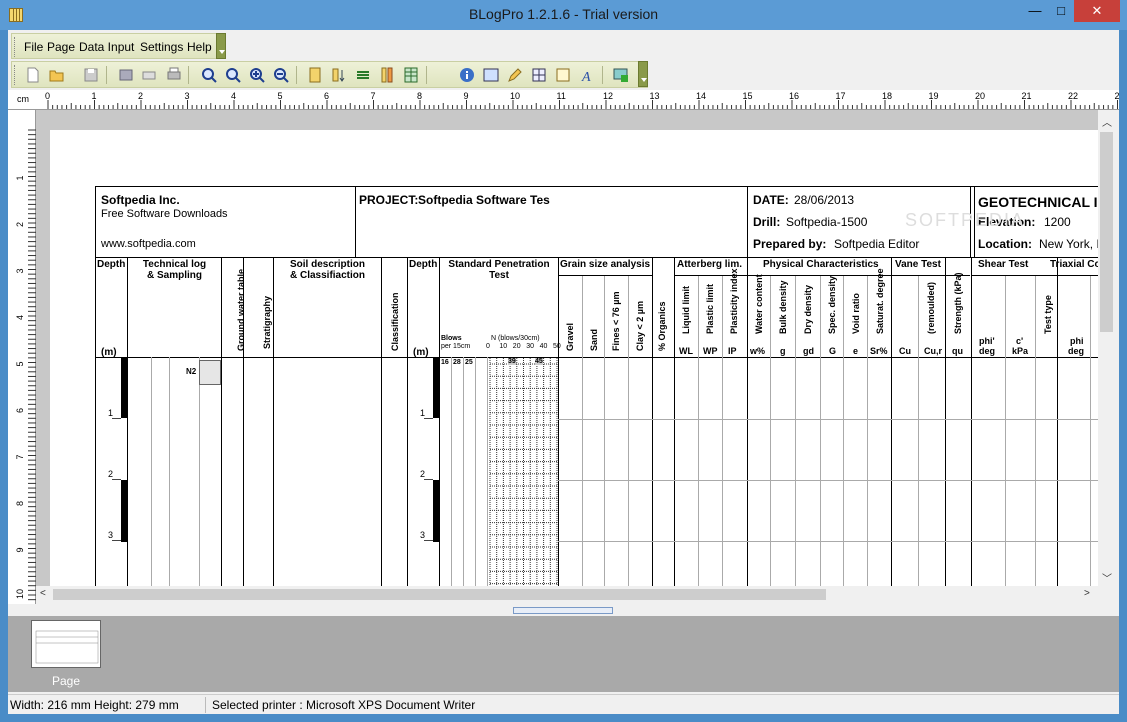 The height and width of the screenshot is (722, 1127). What do you see at coordinates (512, 361) in the screenshot?
I see `n-value-1: 39` at bounding box center [512, 361].